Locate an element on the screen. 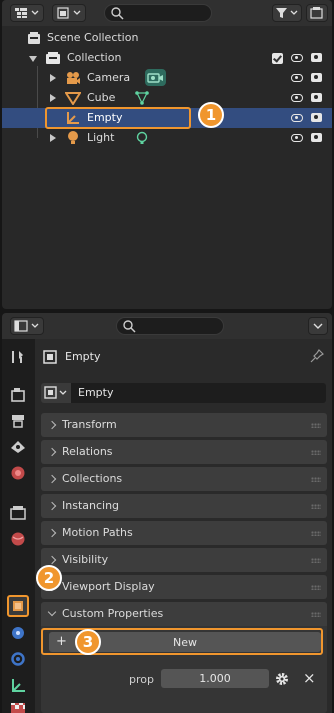 The image size is (334, 713). scene-icon is located at coordinates (18, 473).